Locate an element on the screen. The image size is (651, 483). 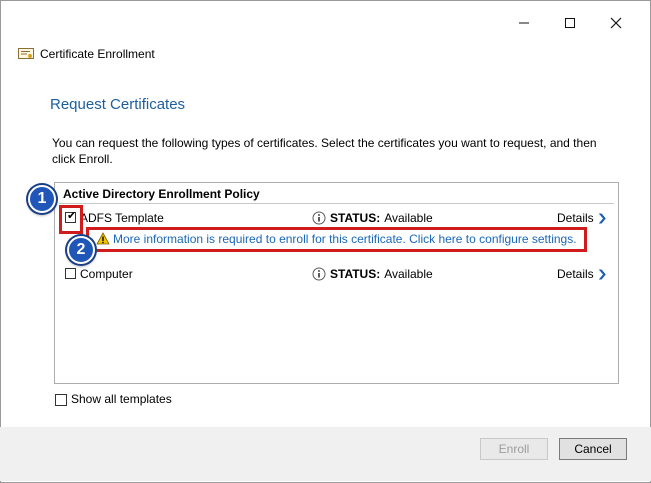
certificate-icon is located at coordinates (26, 53).